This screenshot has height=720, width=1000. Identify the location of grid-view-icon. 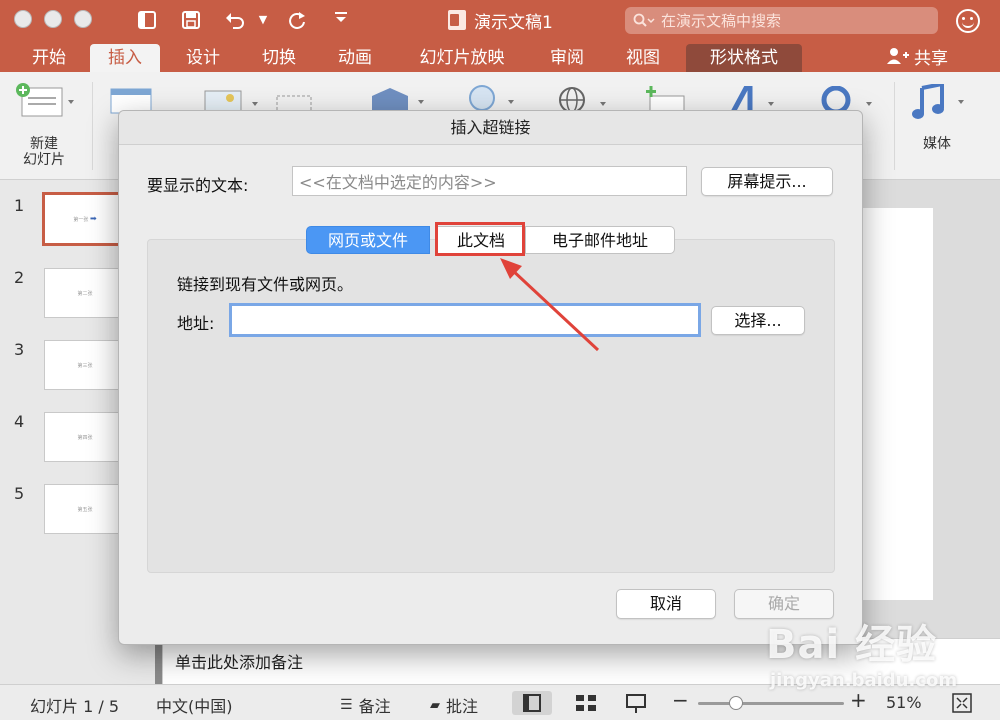
(586, 703).